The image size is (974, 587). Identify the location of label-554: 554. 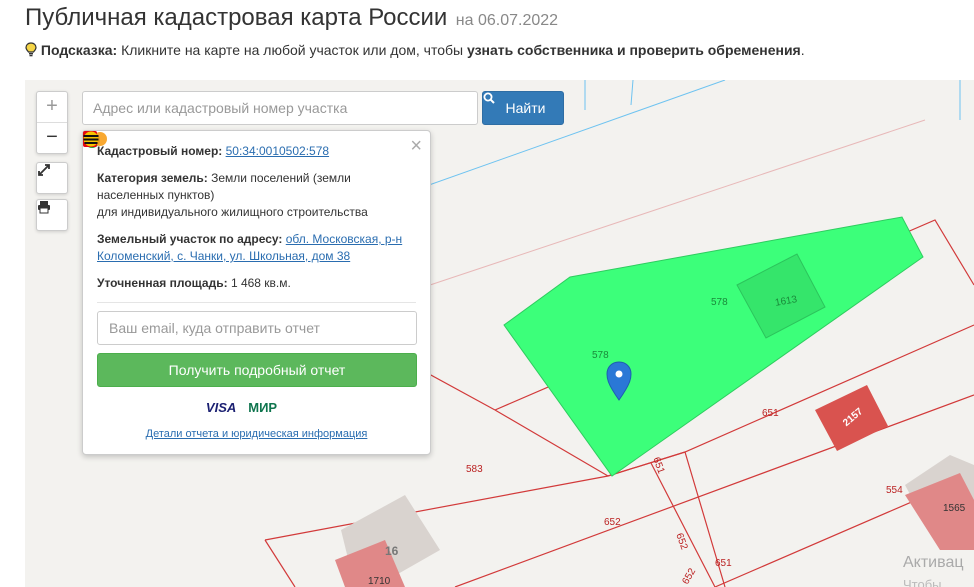
(894, 490).